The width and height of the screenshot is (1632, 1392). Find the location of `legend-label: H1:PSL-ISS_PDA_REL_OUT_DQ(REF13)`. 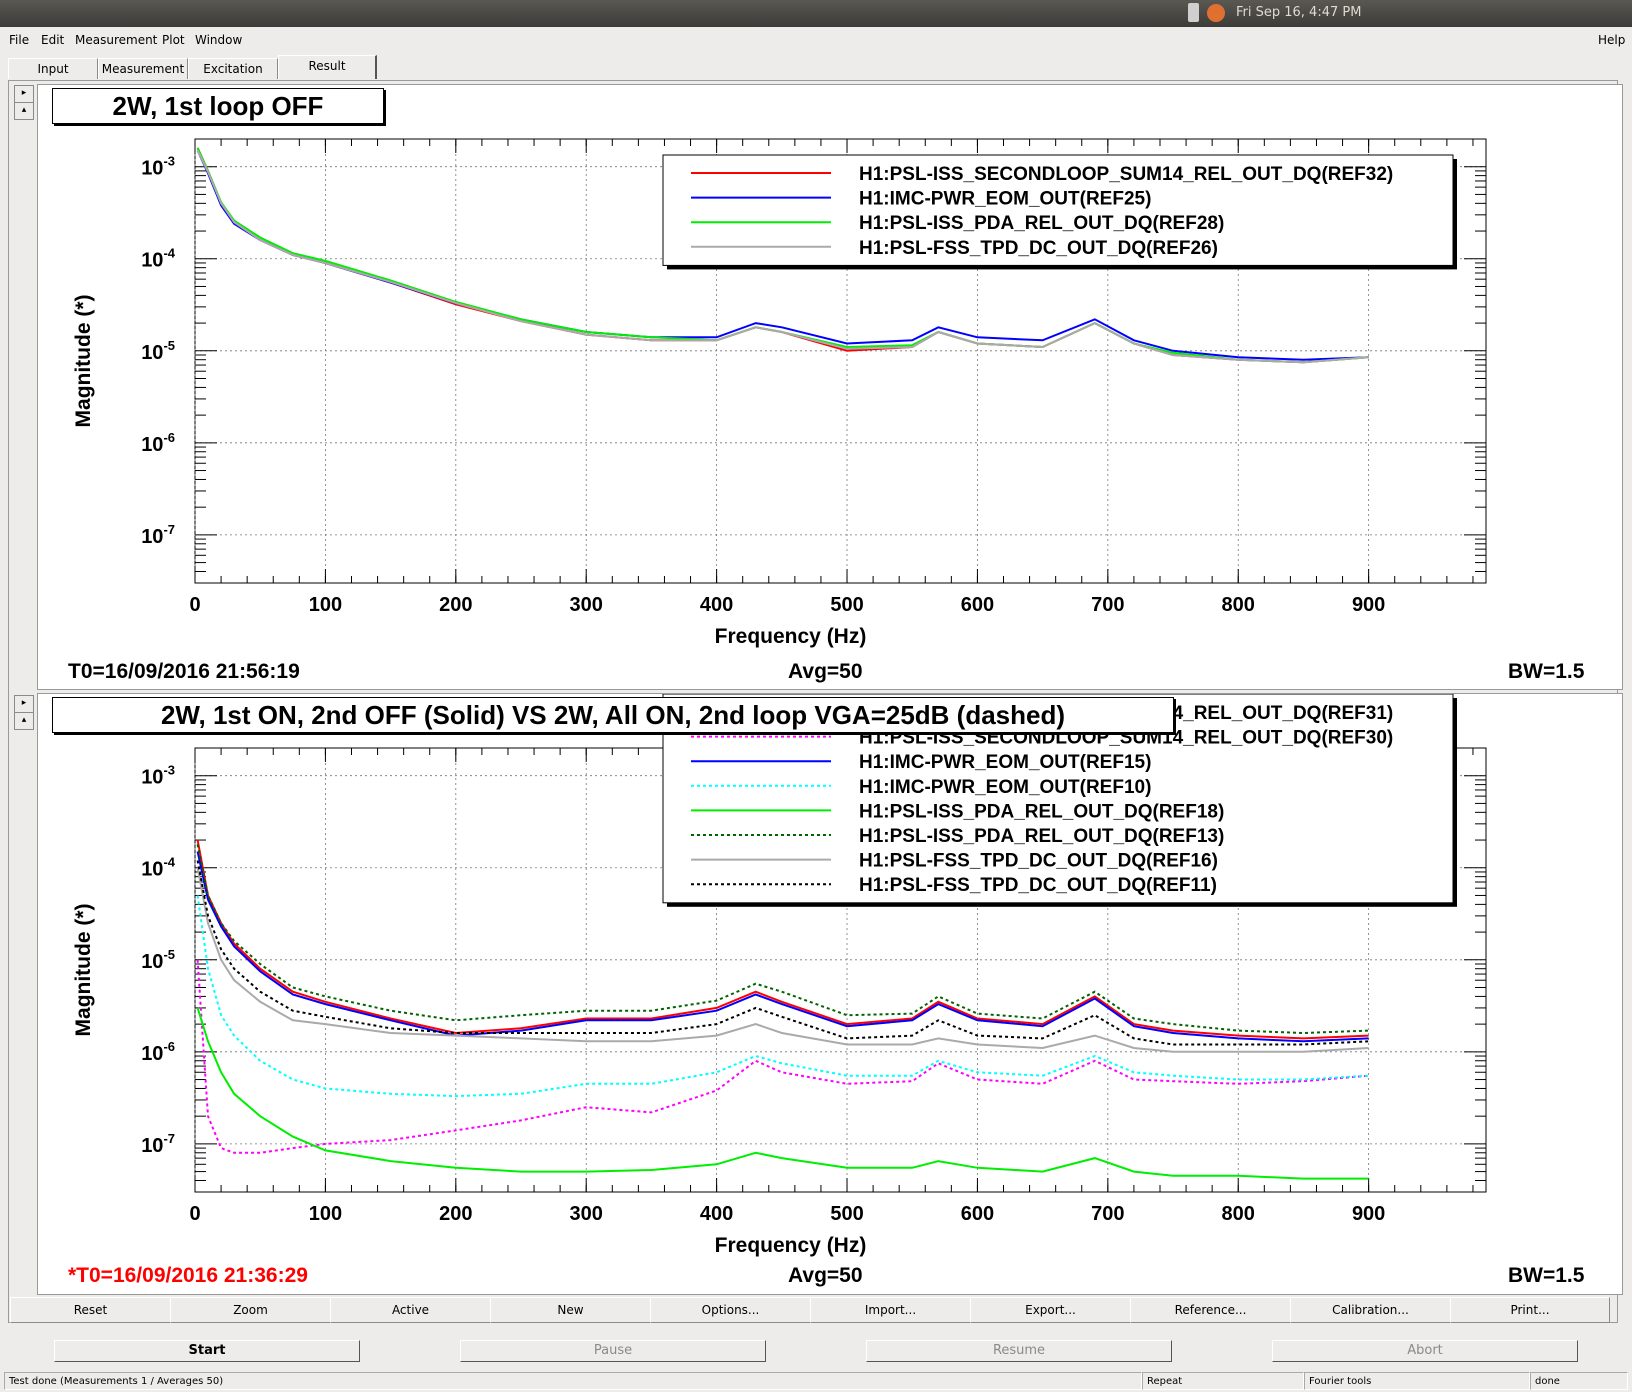

legend-label: H1:PSL-ISS_PDA_REL_OUT_DQ(REF13) is located at coordinates (1041, 836).